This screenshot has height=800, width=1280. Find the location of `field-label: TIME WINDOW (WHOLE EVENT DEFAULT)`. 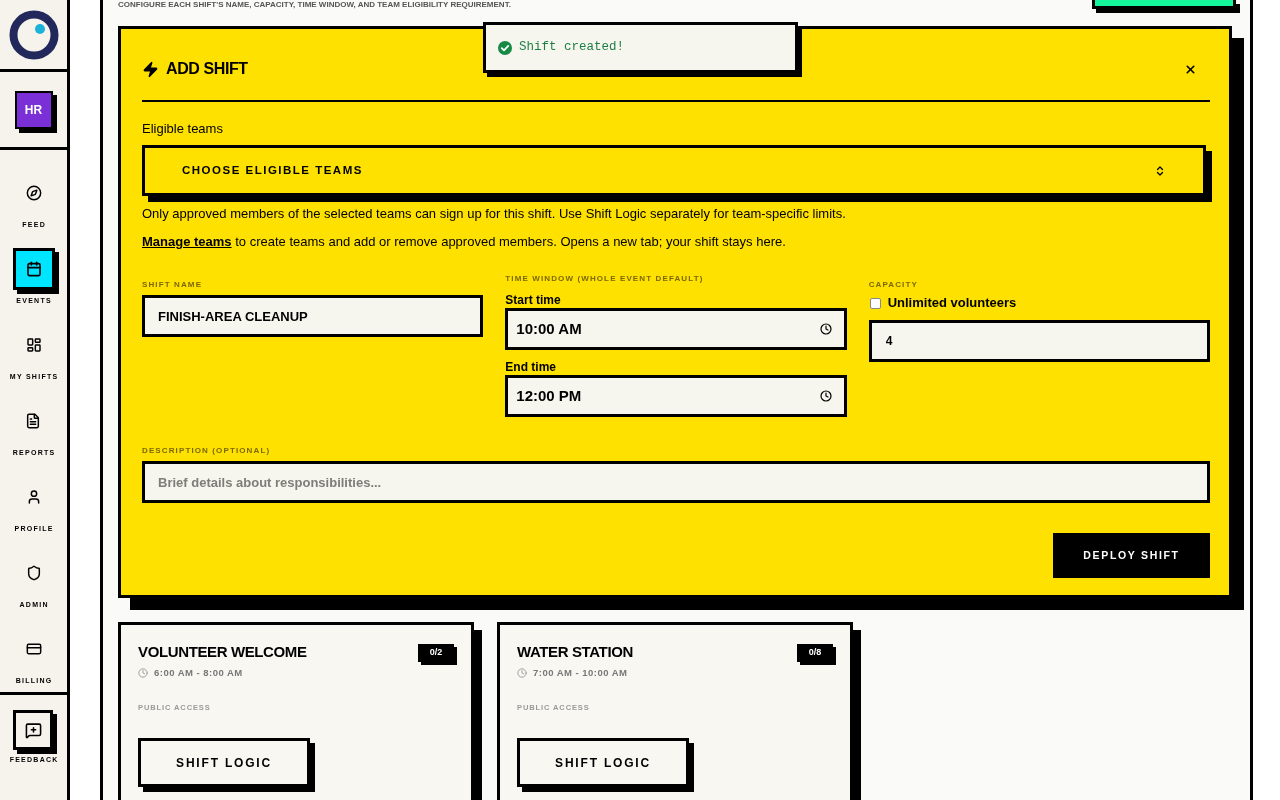

field-label: TIME WINDOW (WHOLE EVENT DEFAULT) is located at coordinates (604, 279).